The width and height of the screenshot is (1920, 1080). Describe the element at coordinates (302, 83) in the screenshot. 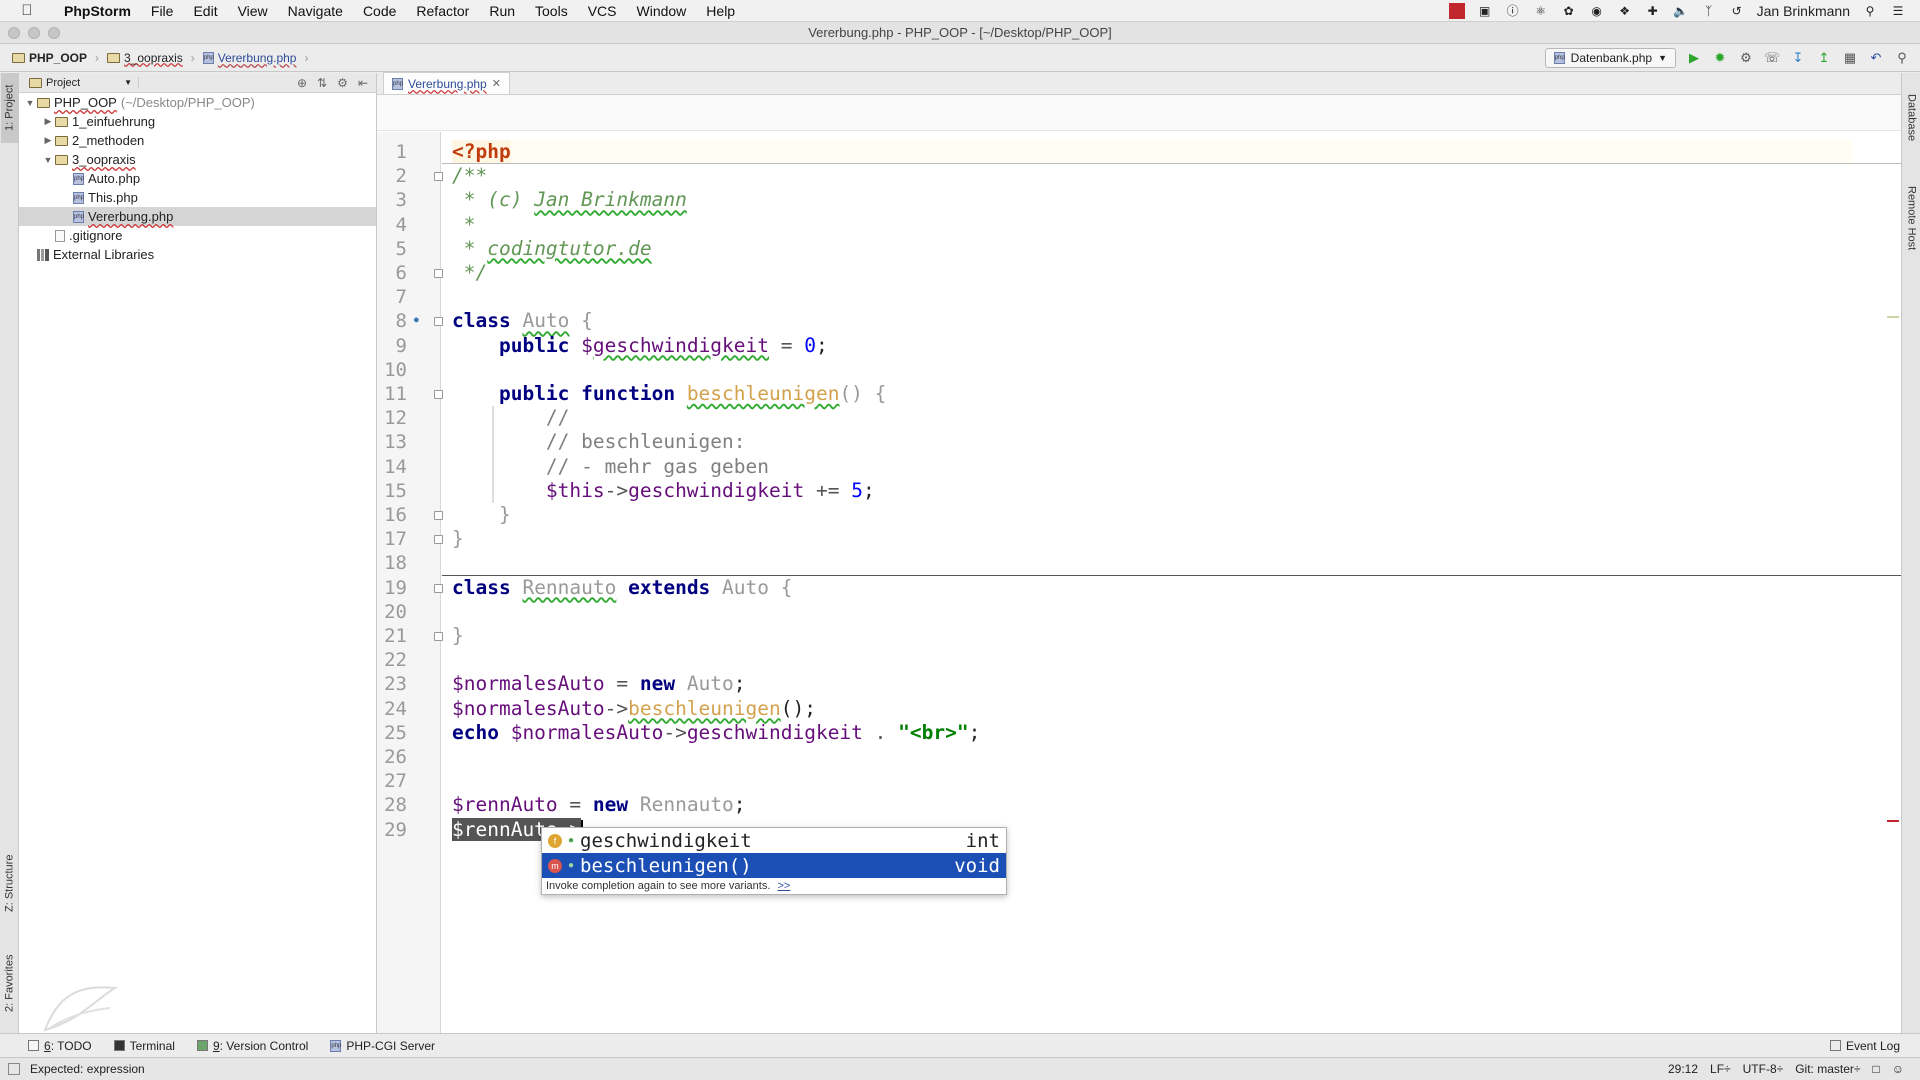

I see `scroll-from-source-icon: ⊕` at that location.